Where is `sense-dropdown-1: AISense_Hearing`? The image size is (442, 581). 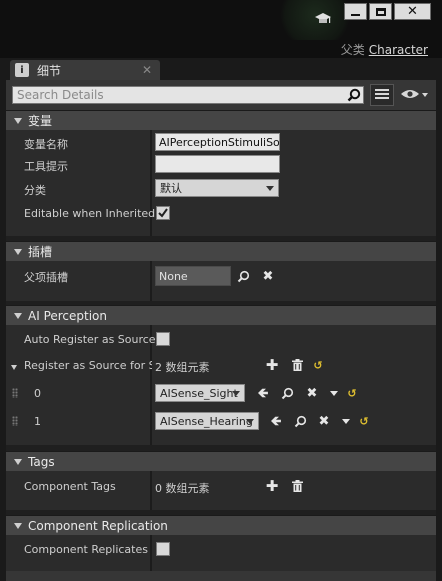 sense-dropdown-1: AISense_Hearing is located at coordinates (207, 421).